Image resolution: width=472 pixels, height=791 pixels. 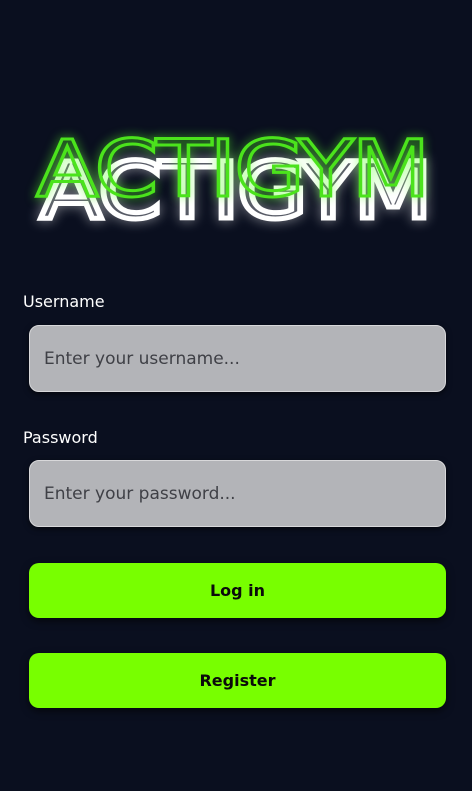 I want to click on logo-graphic: ACTIGYM ACTIGYM, so click(x=235, y=182).